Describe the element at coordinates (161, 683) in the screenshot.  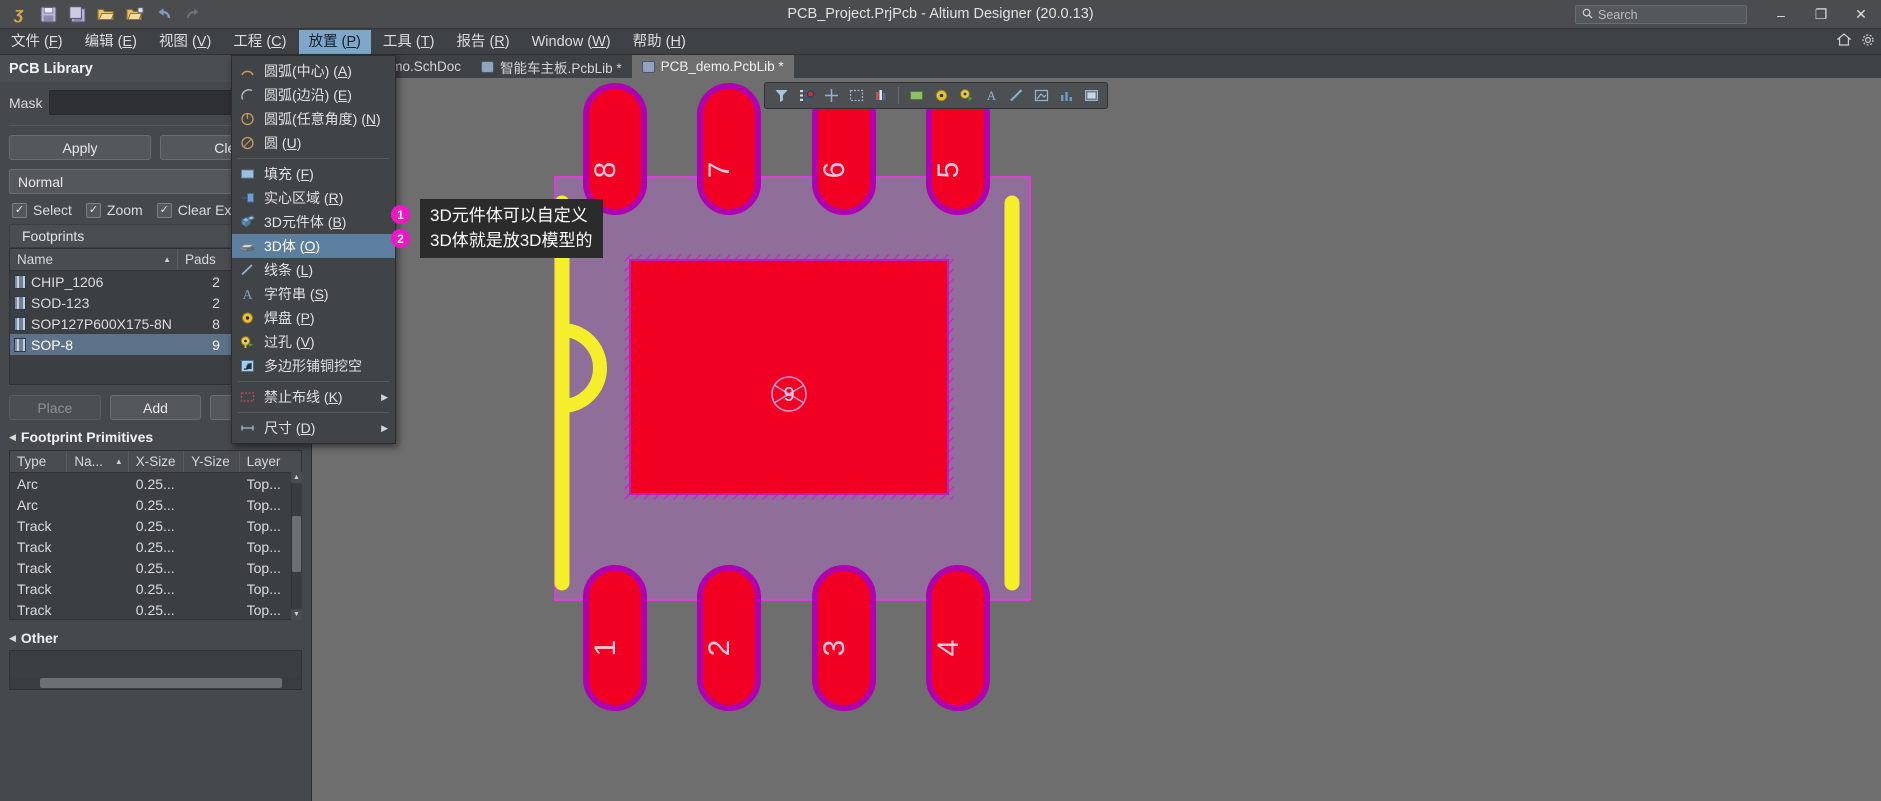
I see `other-hscrollbar-thumb` at that location.